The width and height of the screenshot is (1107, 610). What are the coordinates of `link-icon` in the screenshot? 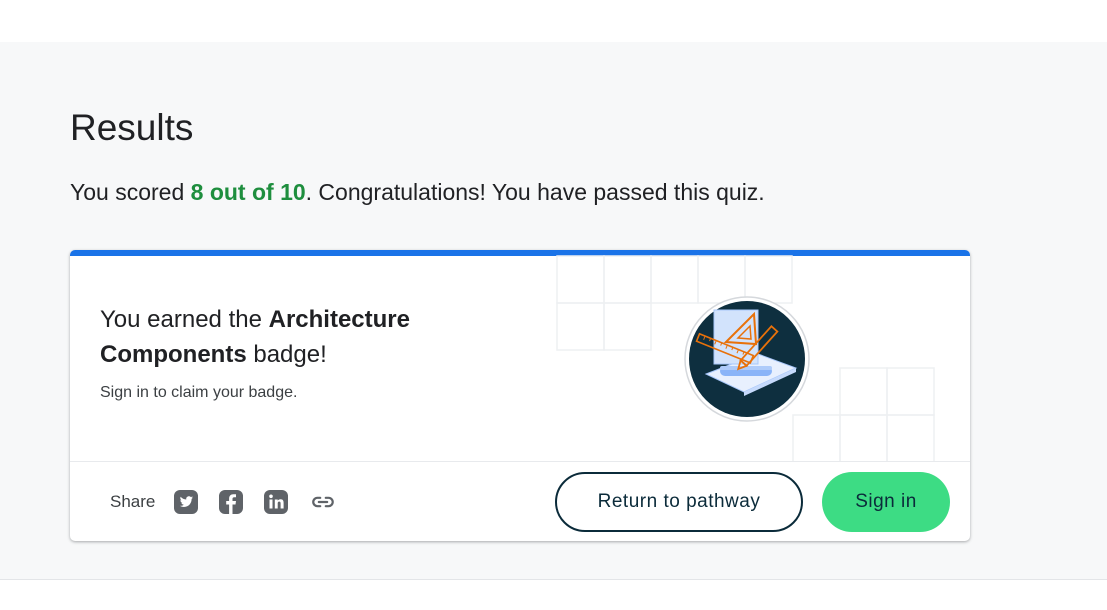 It's located at (323, 502).